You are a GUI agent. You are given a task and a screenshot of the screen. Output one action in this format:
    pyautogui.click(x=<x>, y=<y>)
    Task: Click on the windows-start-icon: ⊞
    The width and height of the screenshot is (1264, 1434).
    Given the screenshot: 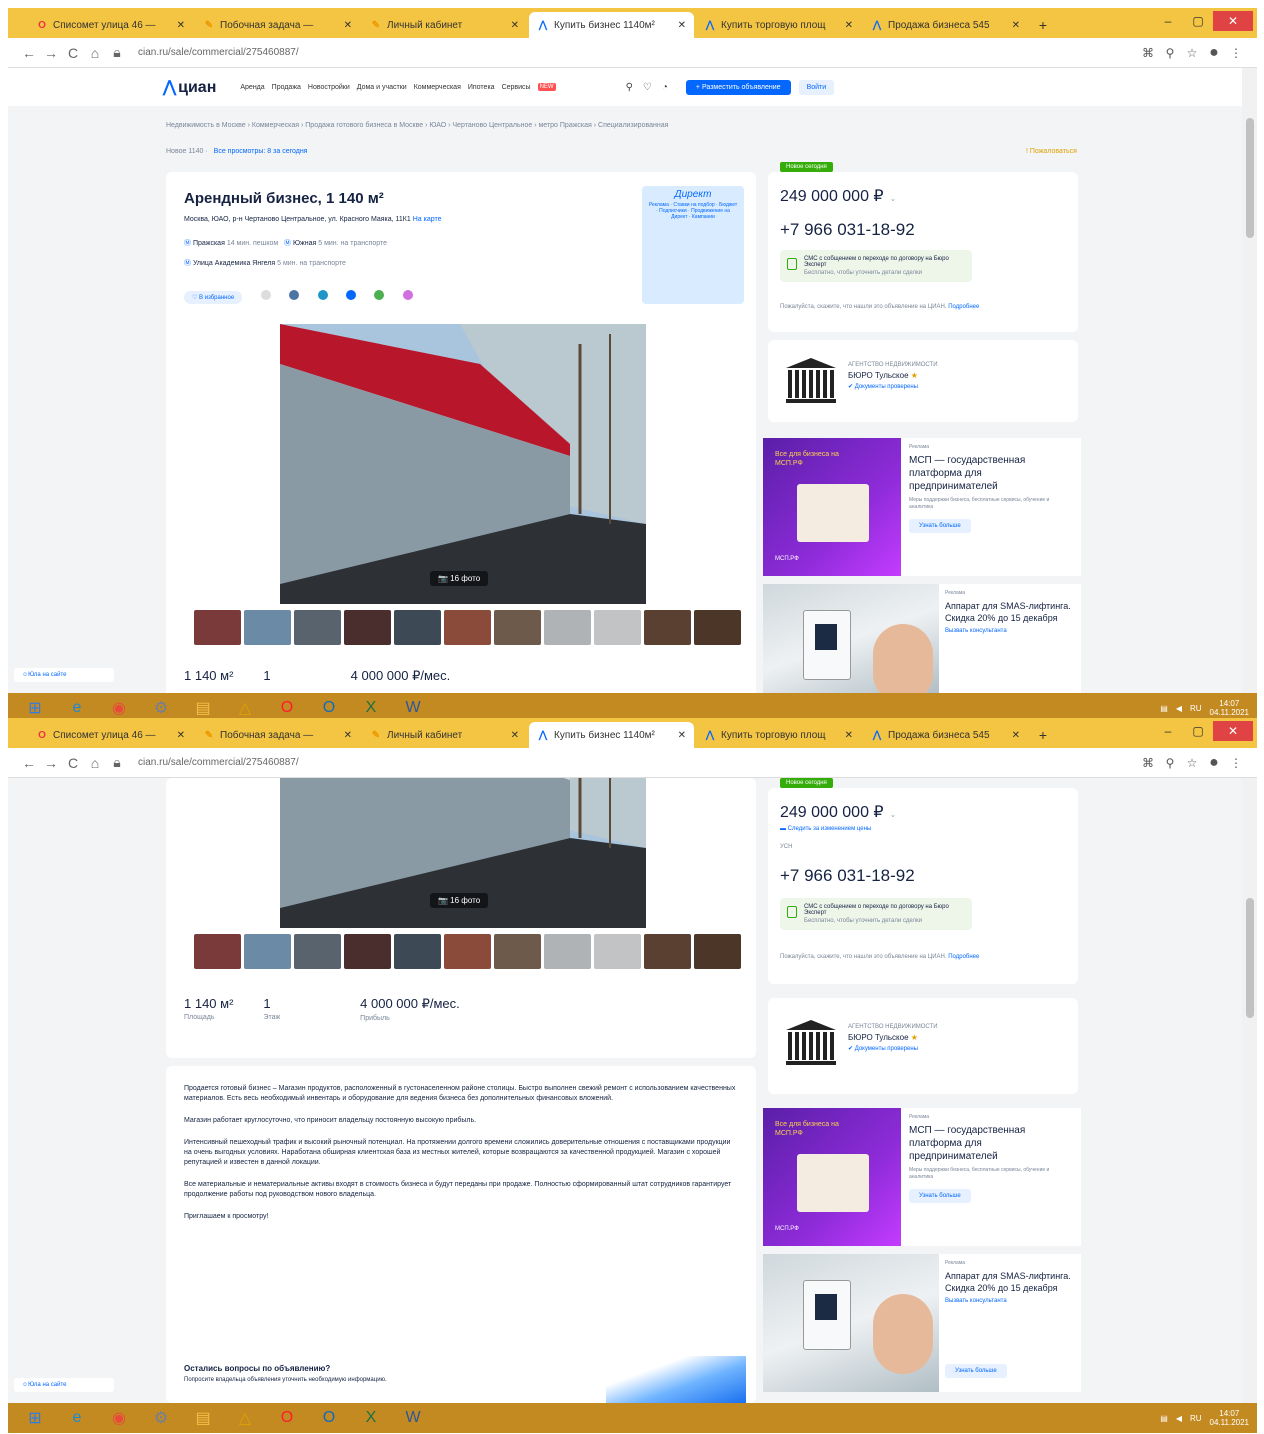 What is the action you would take?
    pyautogui.click(x=35, y=1418)
    